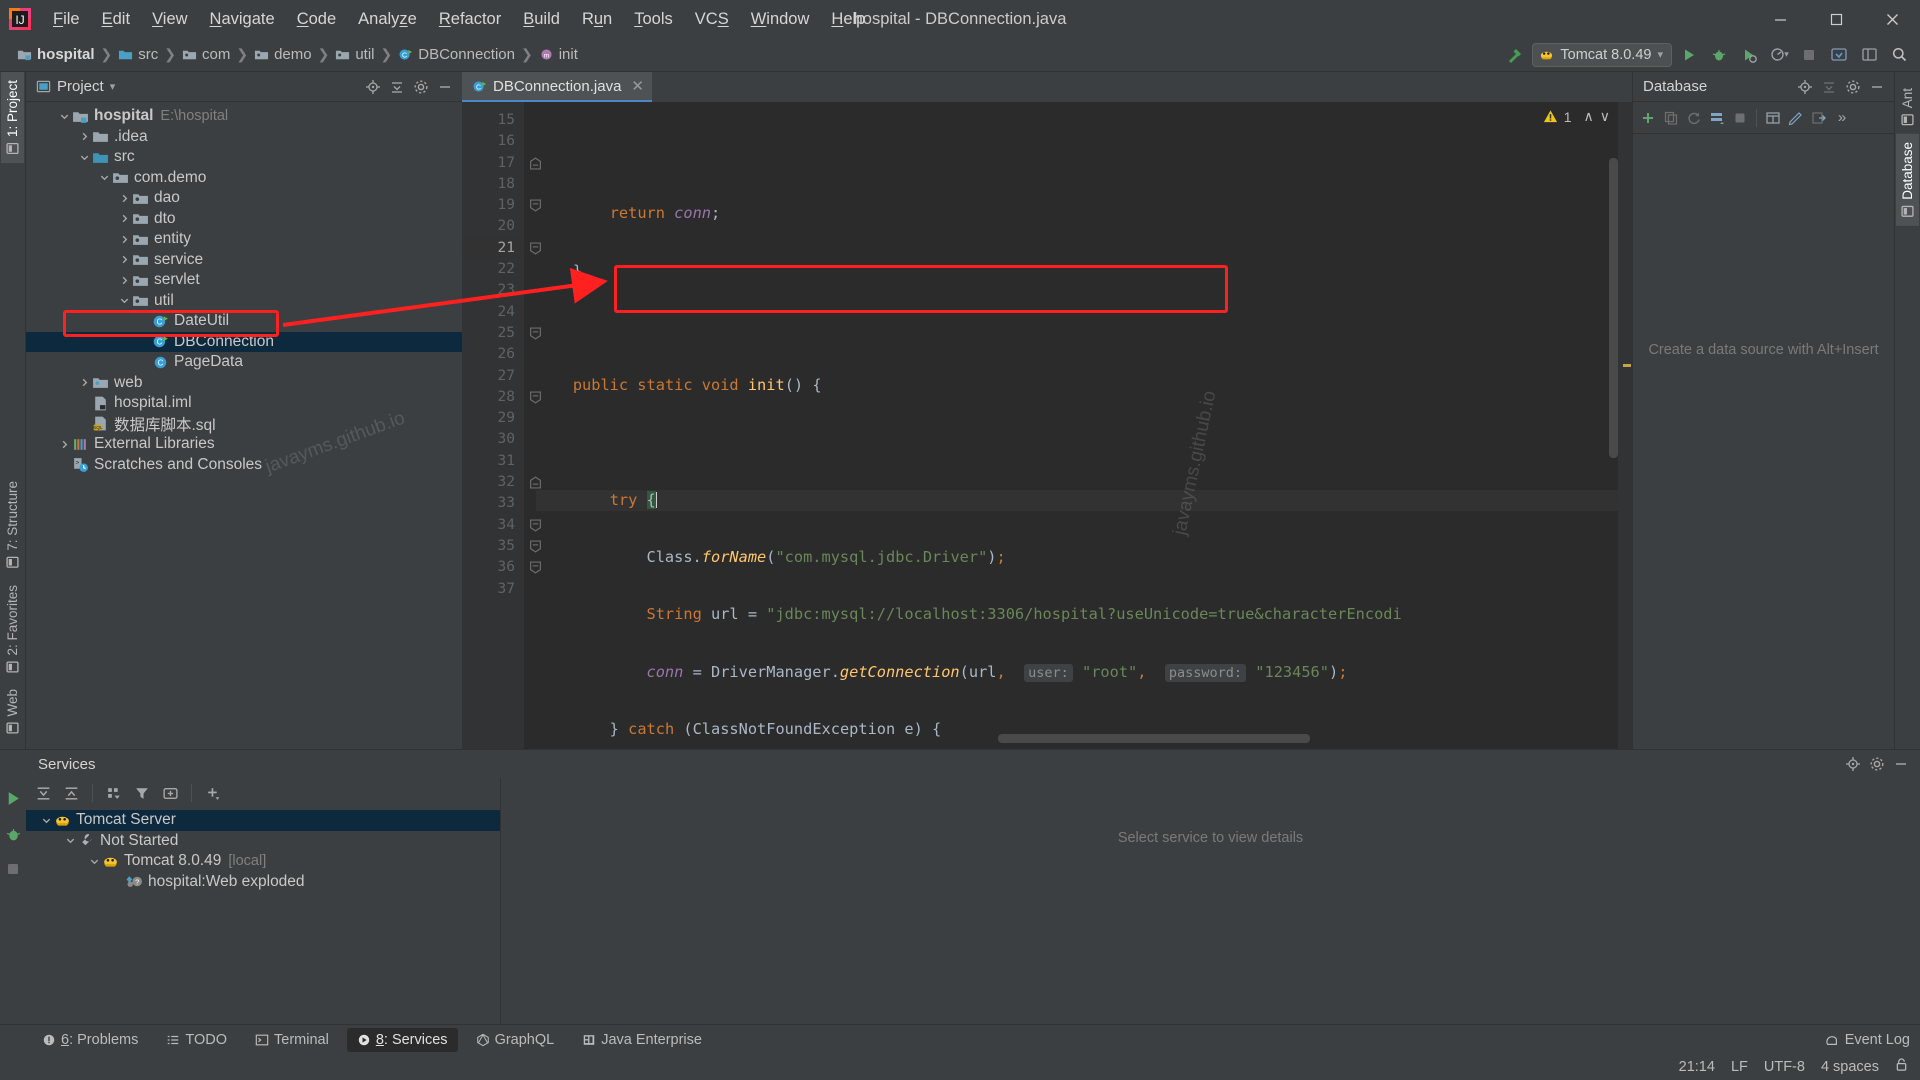 The height and width of the screenshot is (1080, 1920). I want to click on group-by-icon, so click(114, 793).